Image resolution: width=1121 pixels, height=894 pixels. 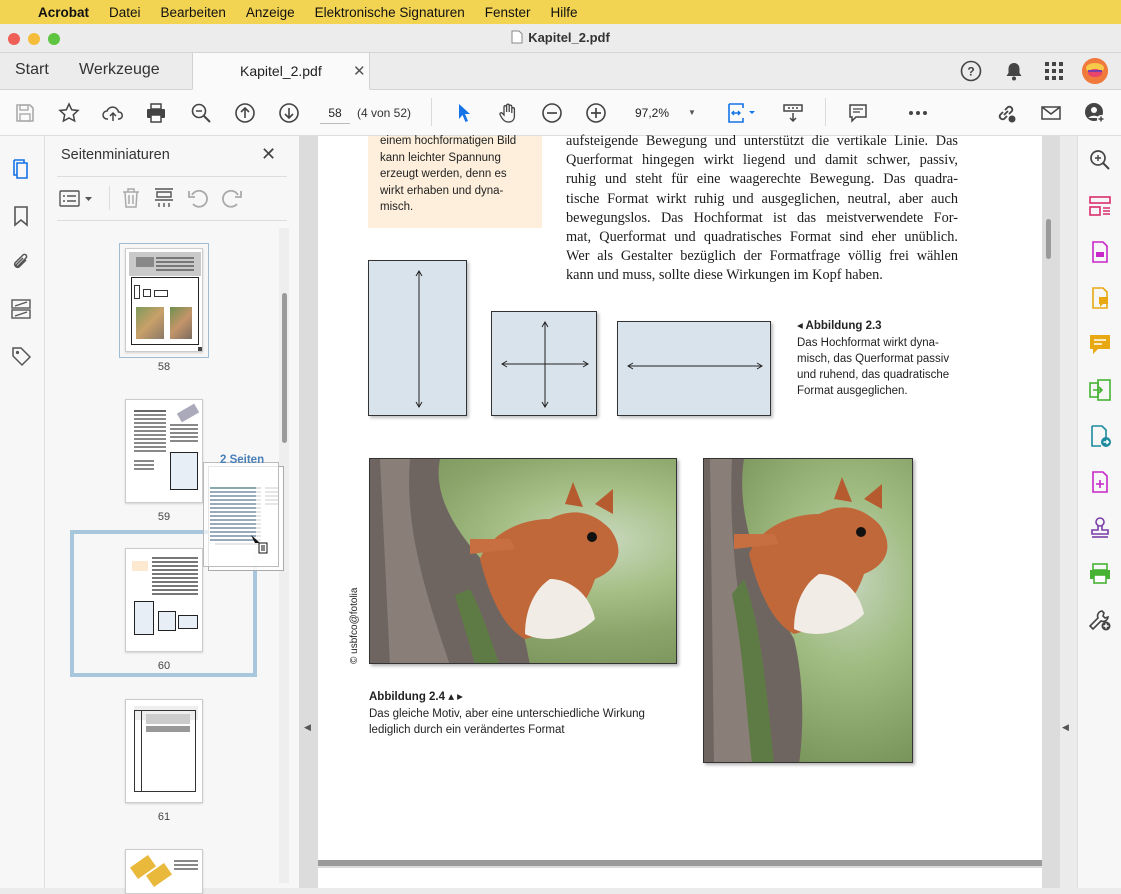 I want to click on extract-pages-icon, so click(x=164, y=198).